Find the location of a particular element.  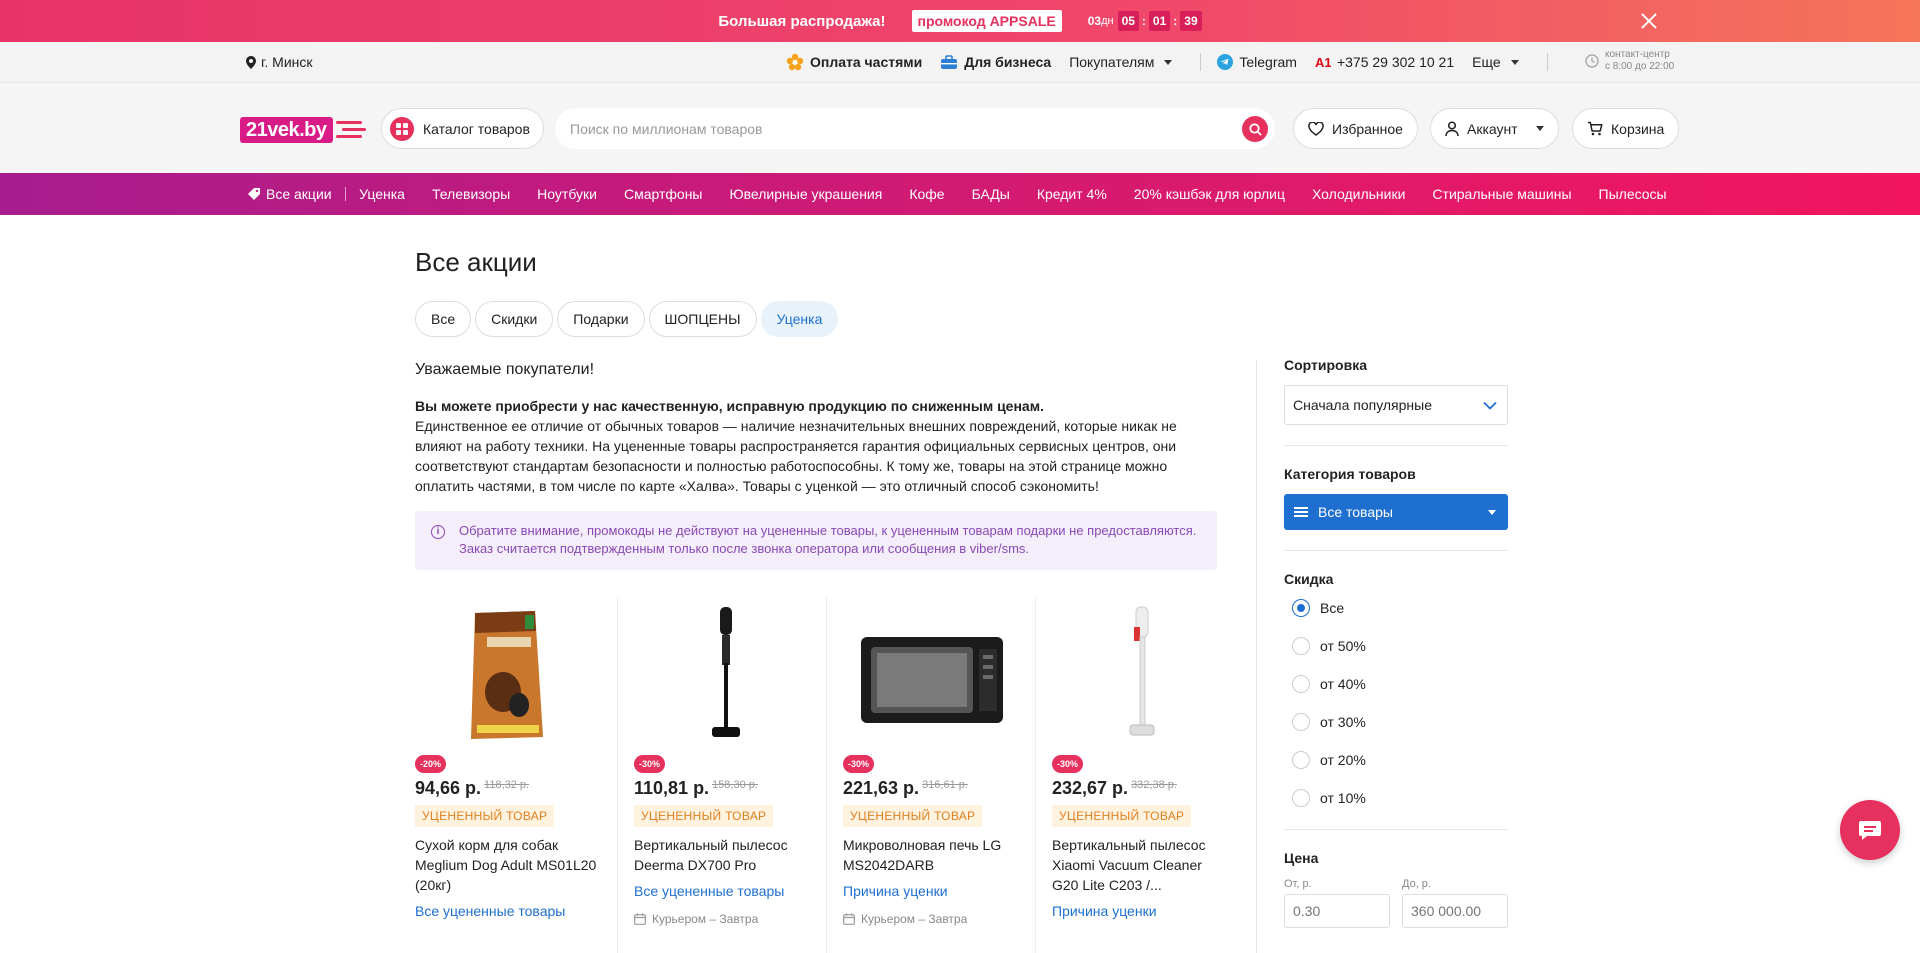

promo-timer: 03 дн 05 : 01 : 39 is located at coordinates (1145, 21).